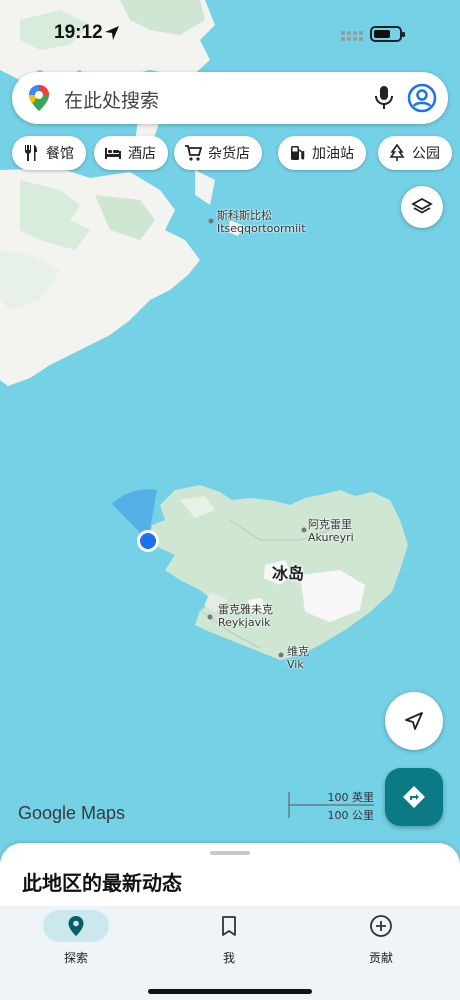  Describe the element at coordinates (245, 609) in the screenshot. I see `label-cn: 雷克雅未克` at that location.